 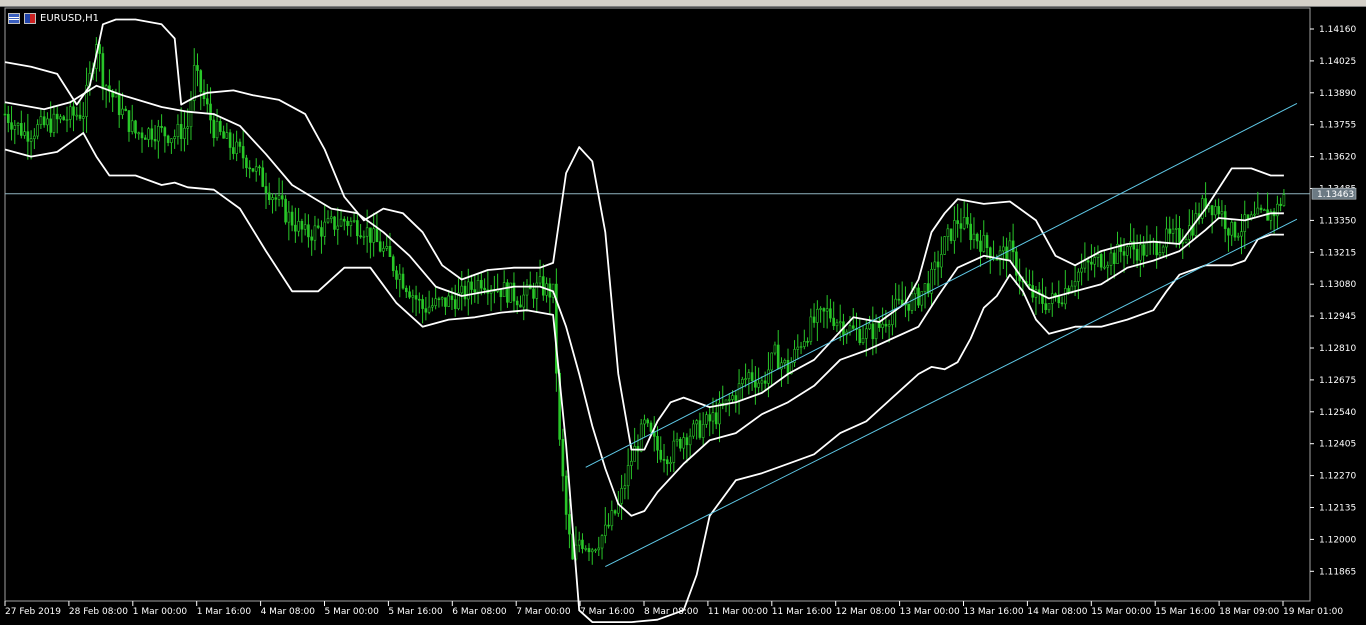 What do you see at coordinates (1057, 612) in the screenshot?
I see `x-tick-label: 14 Mar 08:00` at bounding box center [1057, 612].